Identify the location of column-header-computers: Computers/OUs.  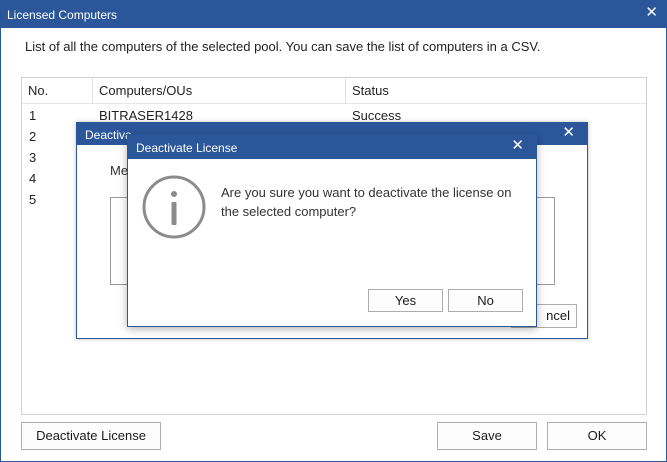
(218, 91).